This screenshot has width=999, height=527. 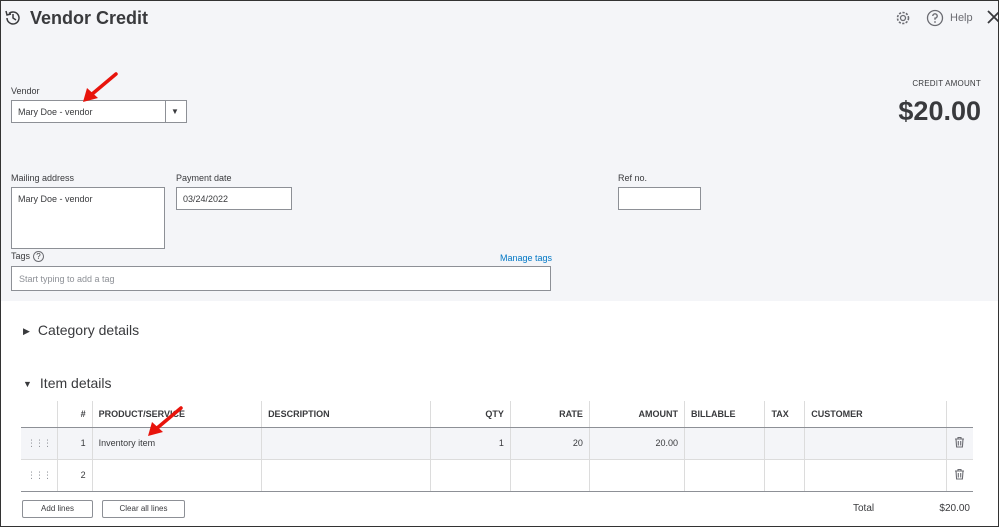 I want to click on payment-date-field: 03/24/2022, so click(x=234, y=198).